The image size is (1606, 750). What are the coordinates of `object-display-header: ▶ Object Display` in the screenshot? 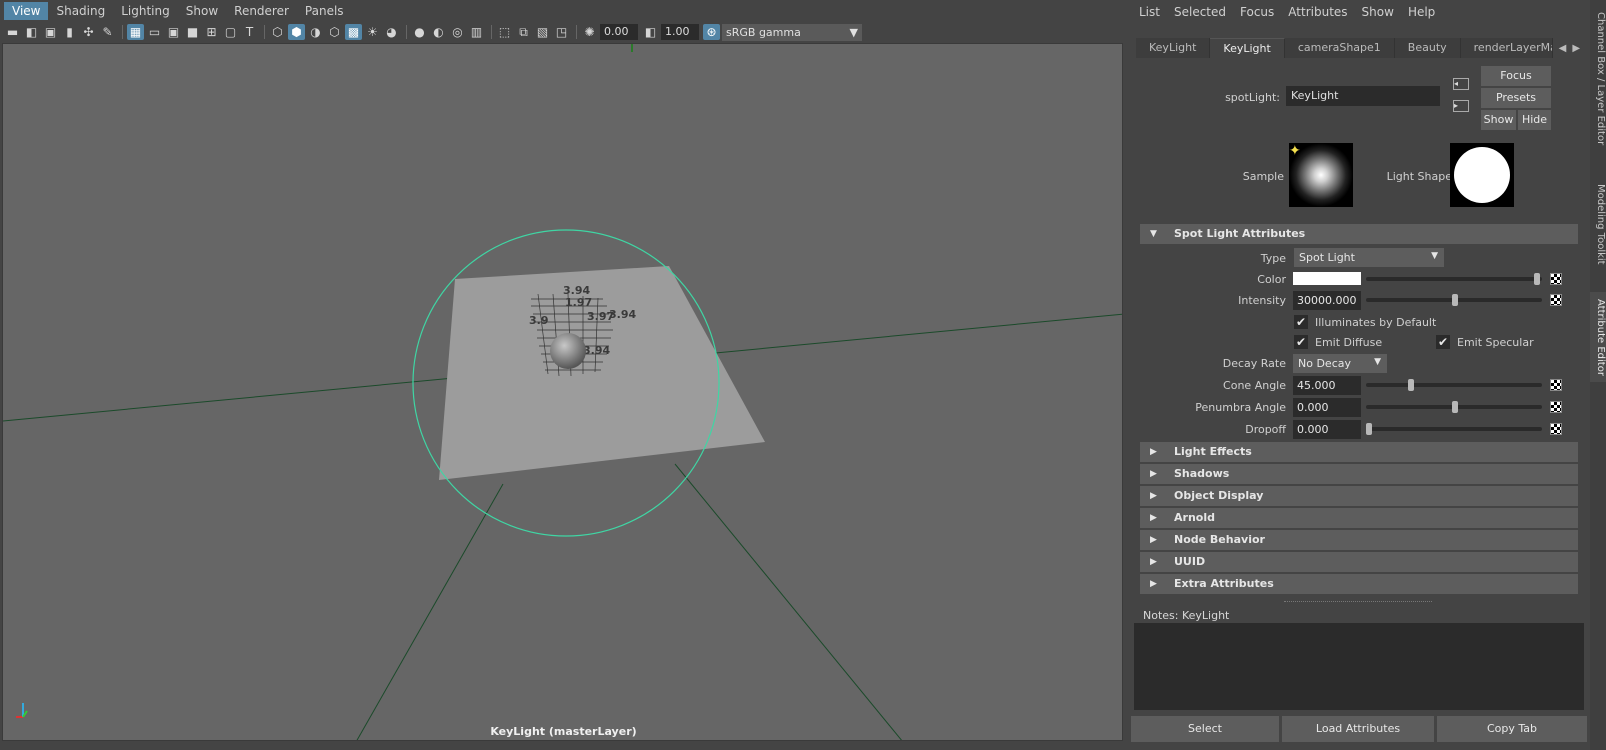 It's located at (1359, 496).